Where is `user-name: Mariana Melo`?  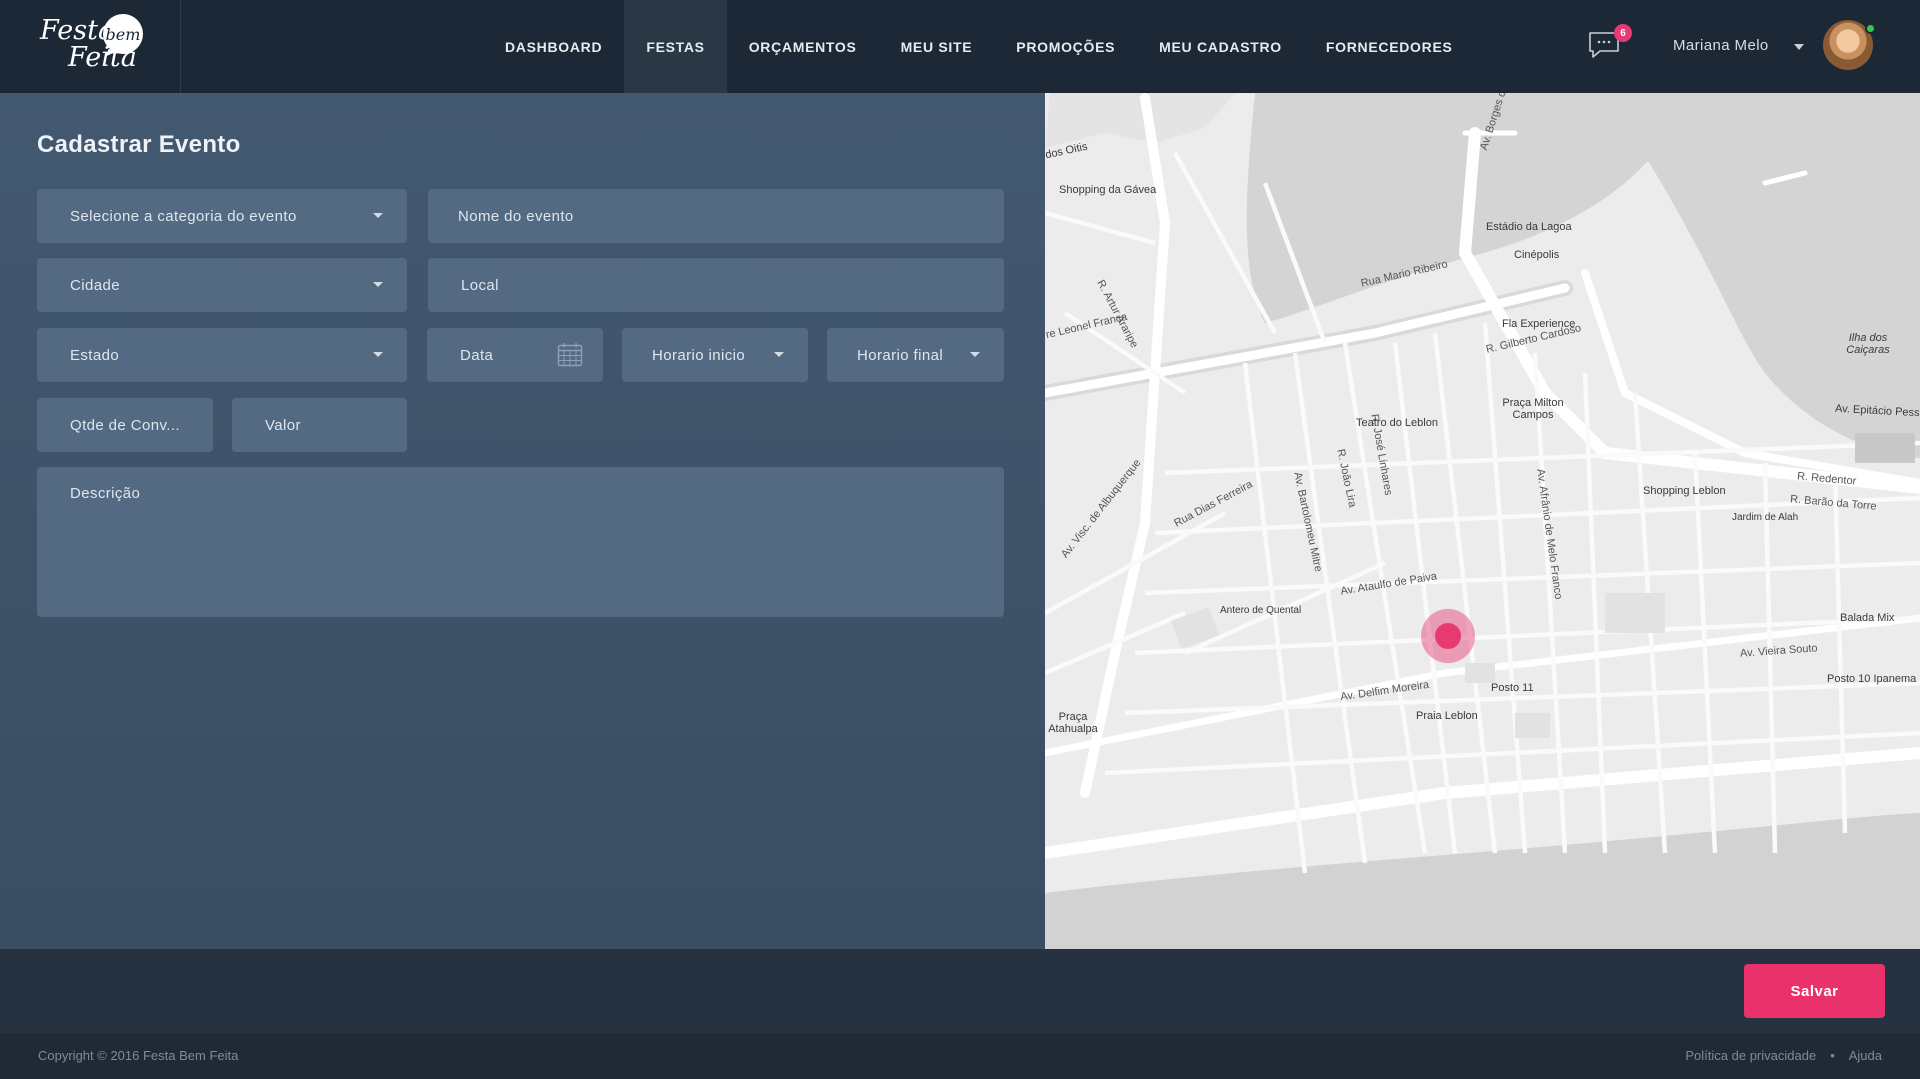
user-name: Mariana Melo is located at coordinates (1721, 45).